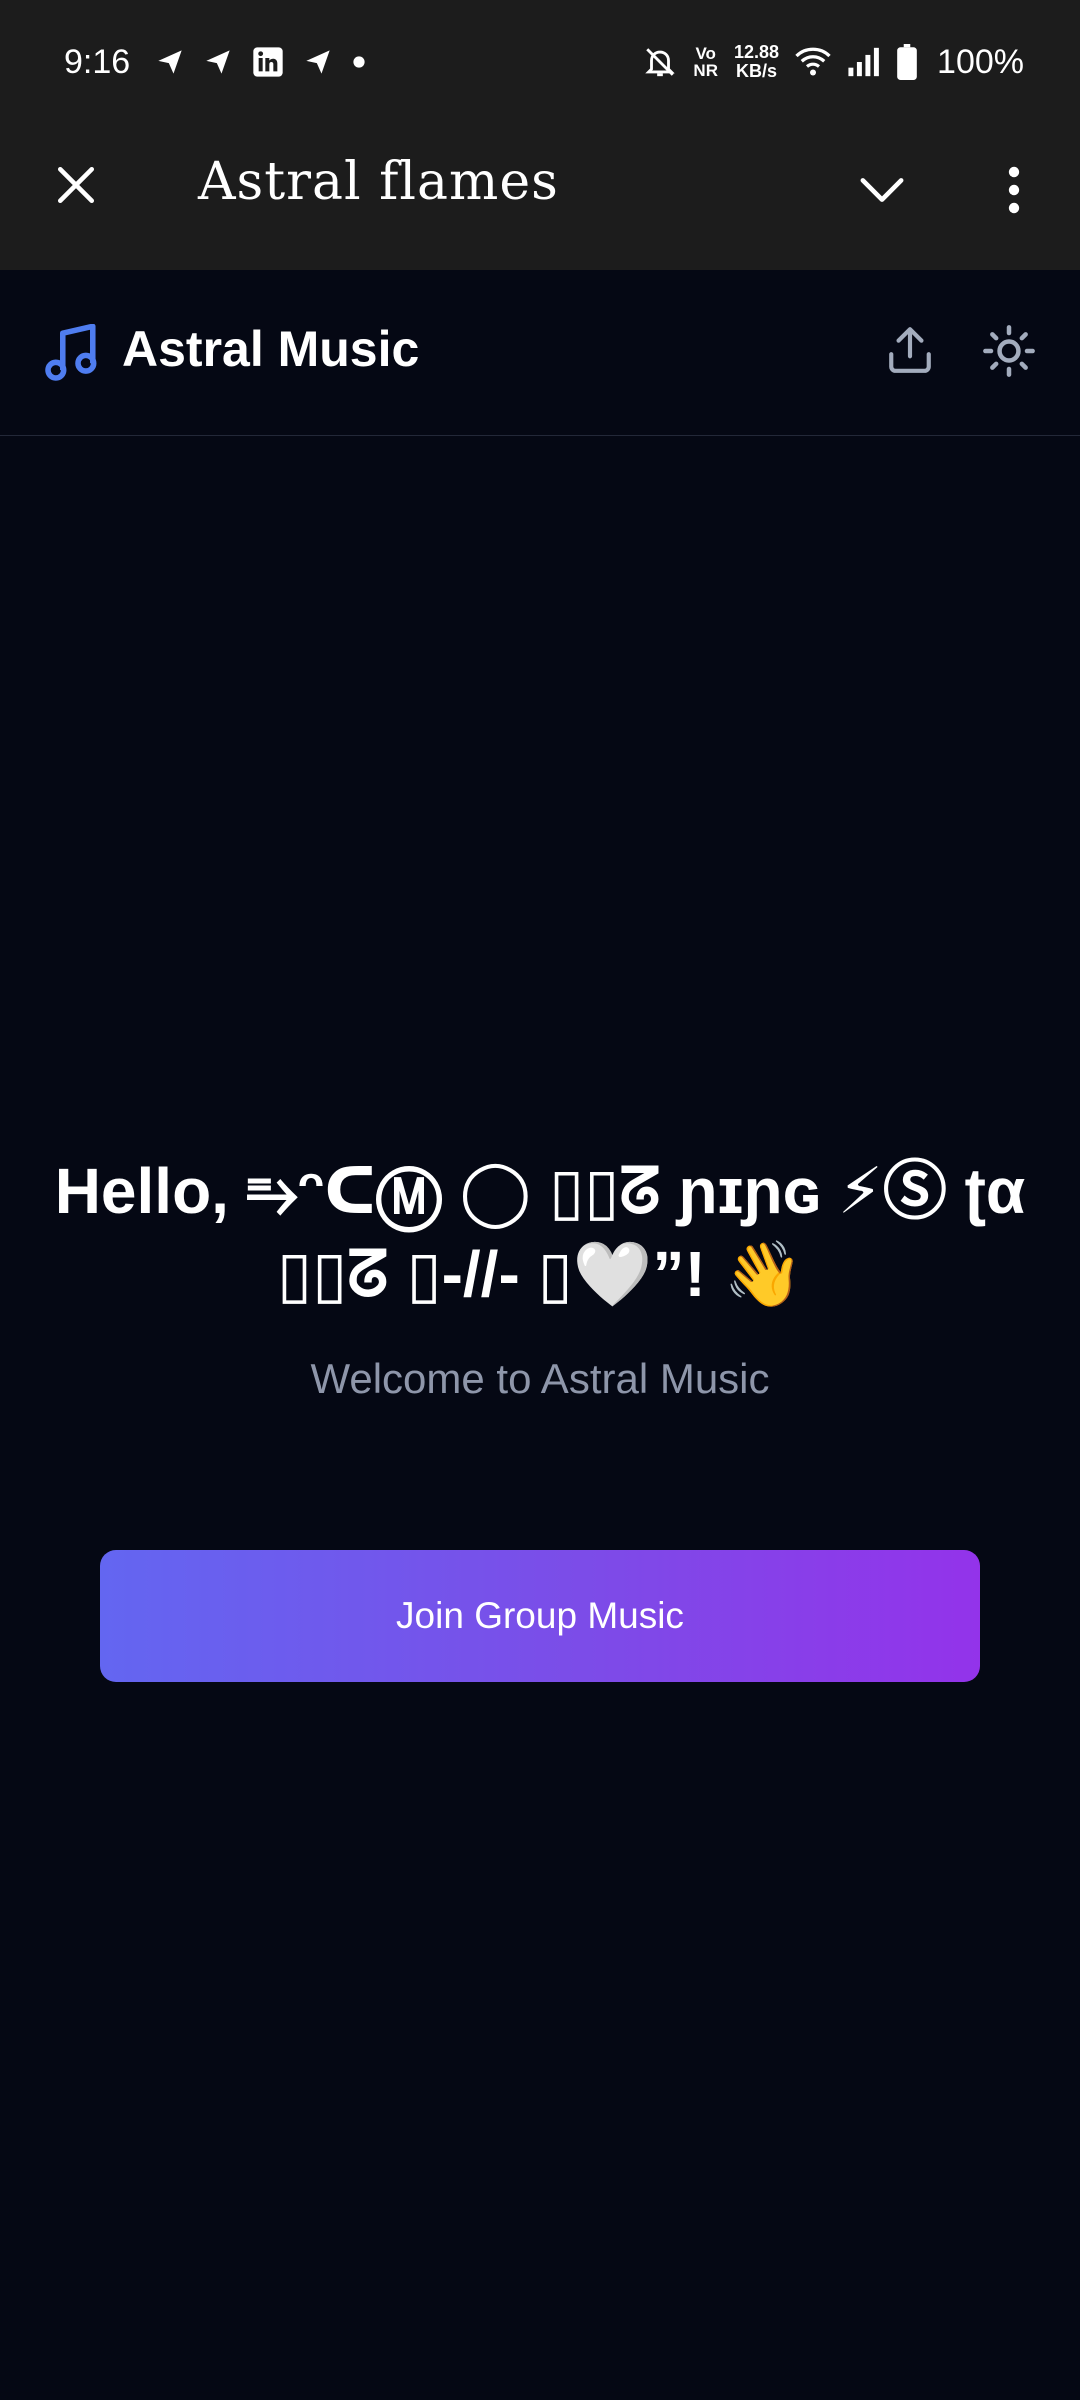 This screenshot has height=2400, width=1080. What do you see at coordinates (540, 1616) in the screenshot?
I see `join-group-music-button: Join Group Music` at bounding box center [540, 1616].